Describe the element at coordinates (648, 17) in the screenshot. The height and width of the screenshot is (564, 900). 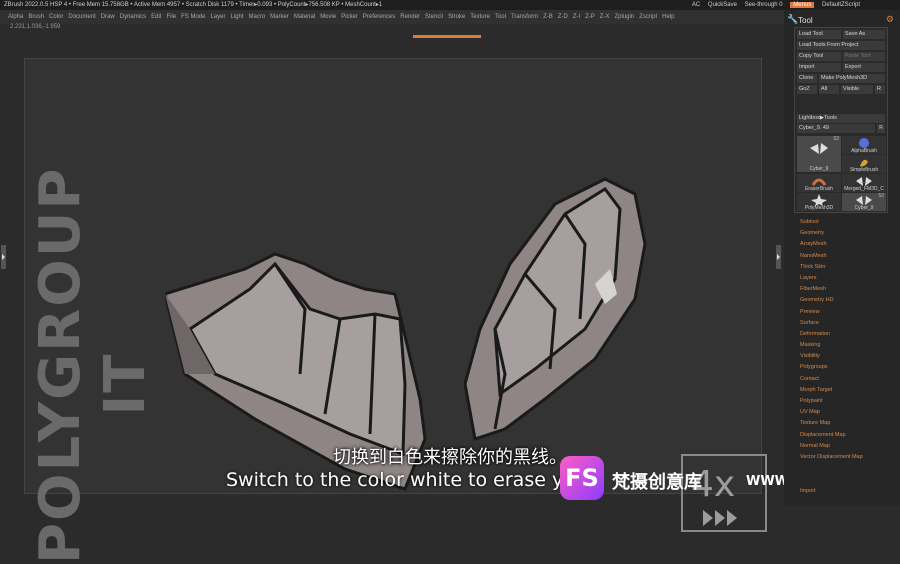
I see `menu-zscript: Zscript` at that location.